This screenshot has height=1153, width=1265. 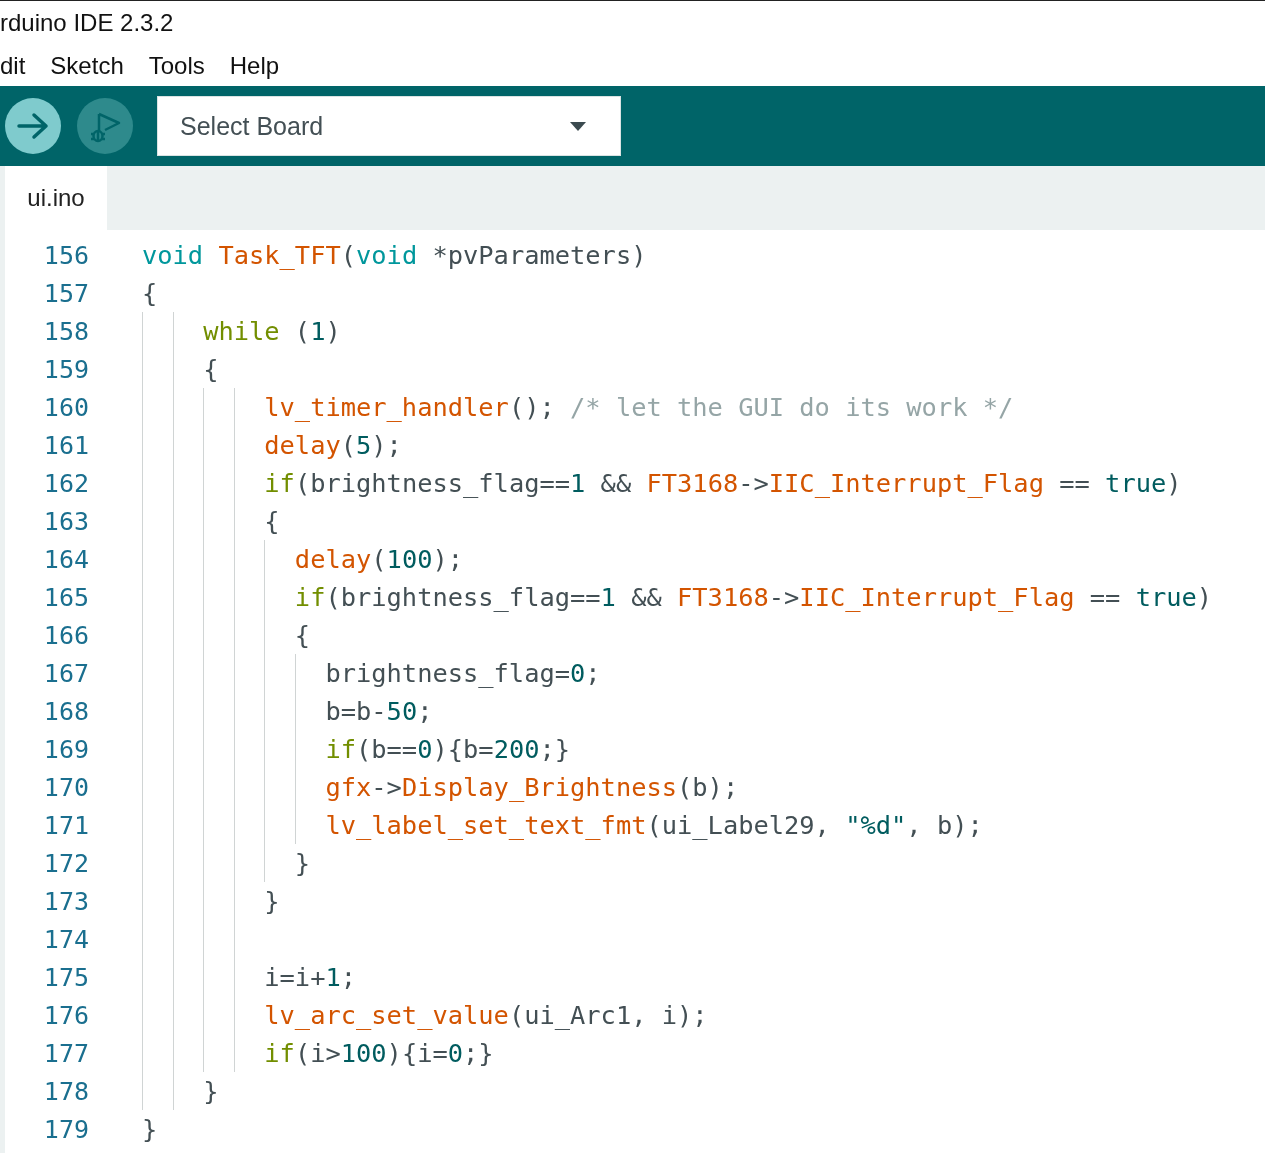 I want to click on caret-icon, so click(x=578, y=126).